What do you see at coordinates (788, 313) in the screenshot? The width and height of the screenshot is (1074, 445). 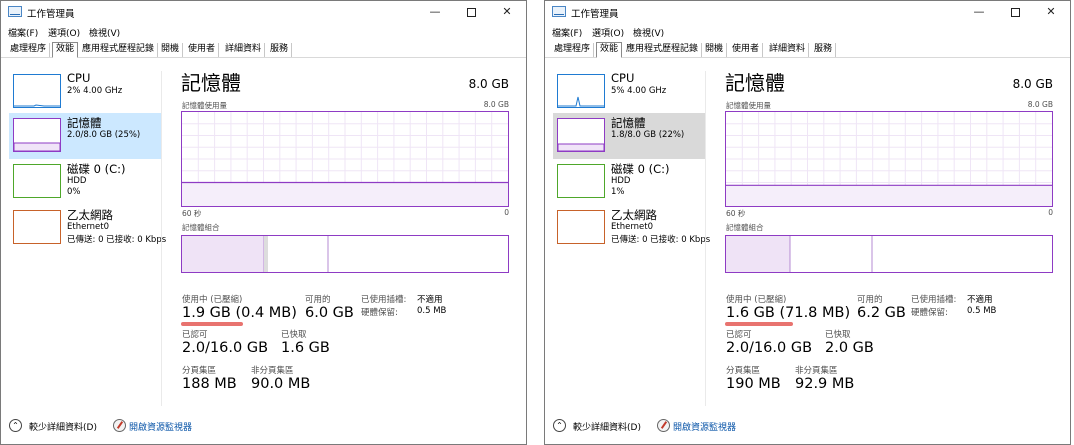 I see `in-use-value: 1.6 GB (71.8 MB)` at bounding box center [788, 313].